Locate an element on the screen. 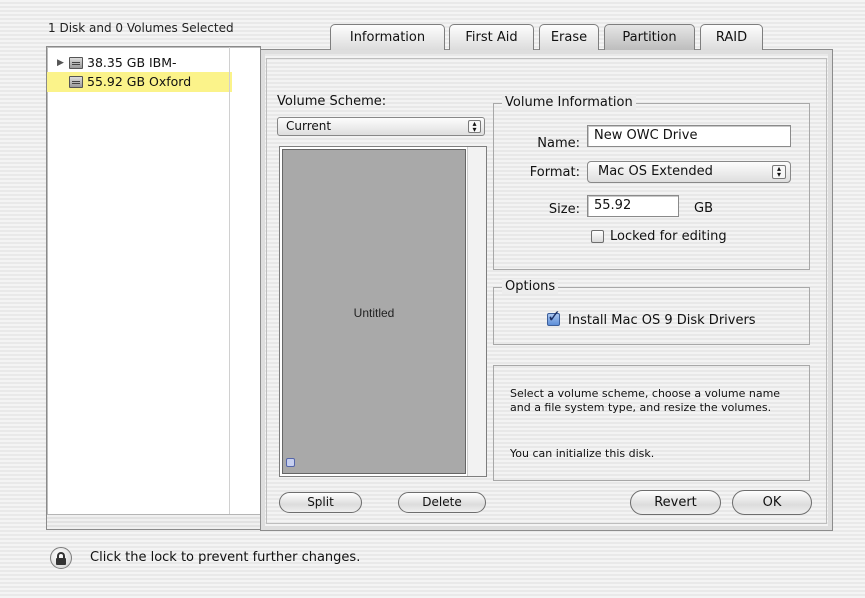 Image resolution: width=865 pixels, height=598 pixels. tab-partition: Partition is located at coordinates (649, 37).